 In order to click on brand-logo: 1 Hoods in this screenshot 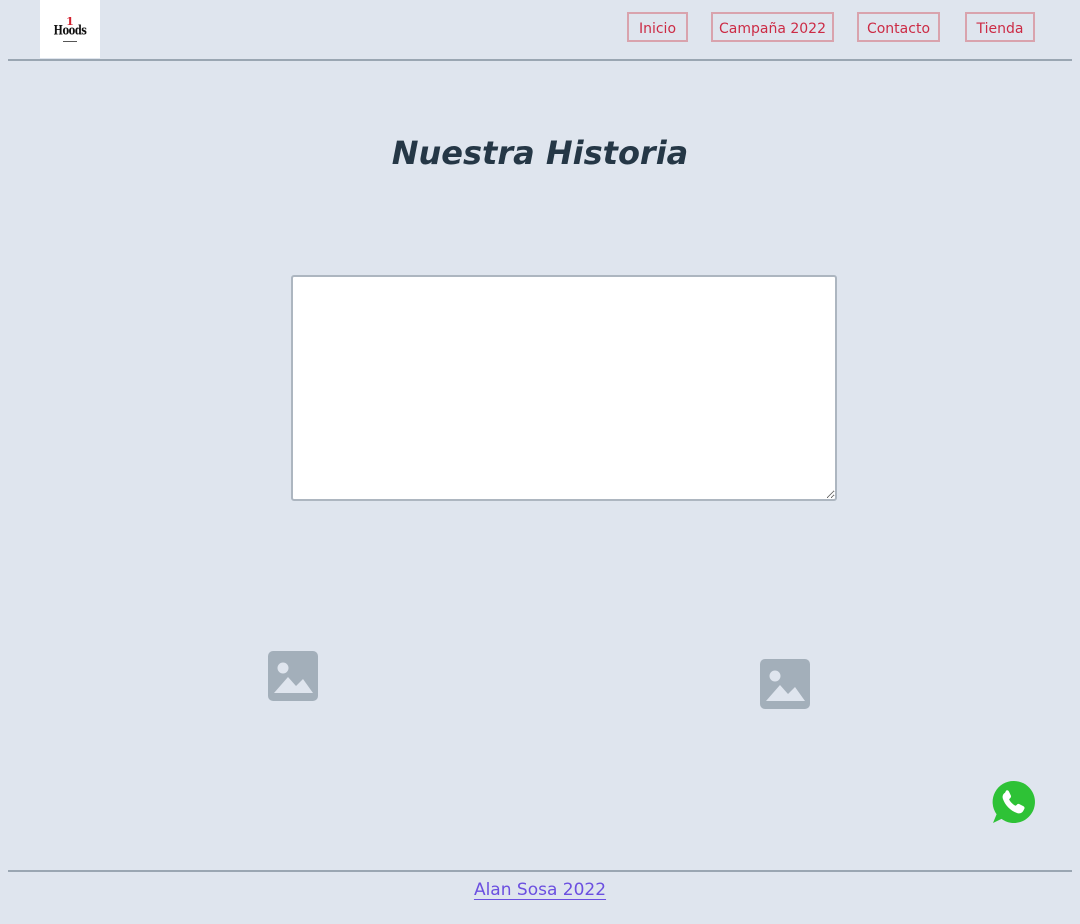, I will do `click(70, 29)`.